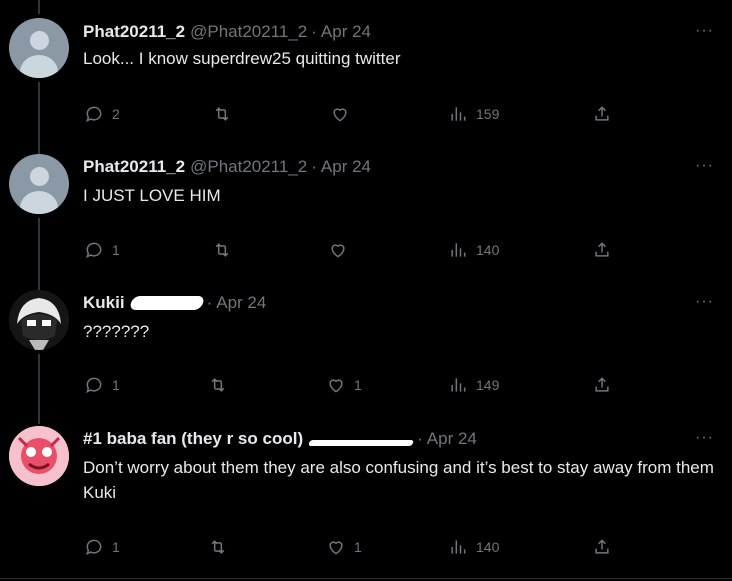 This screenshot has width=732, height=581. I want to click on views-button: 159, so click(473, 114).